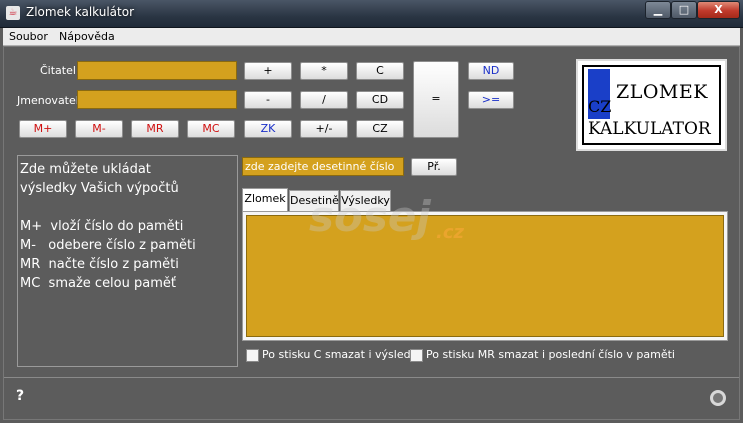  Describe the element at coordinates (380, 71) in the screenshot. I see `clear-button: C` at that location.